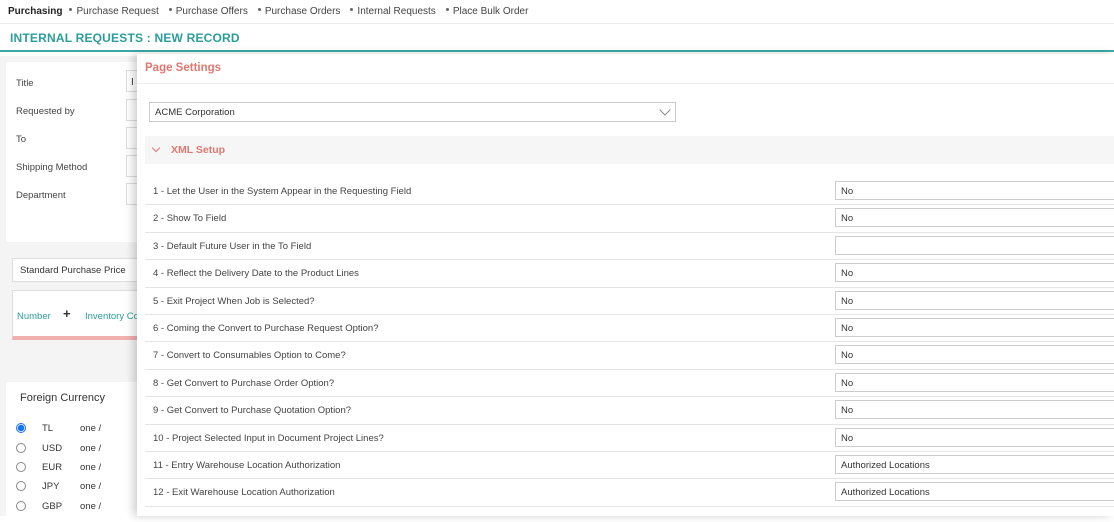 This screenshot has height=522, width=1114. What do you see at coordinates (125, 37) in the screenshot?
I see `page-title: INTERNAL REQUESTS : NEW RECORD` at bounding box center [125, 37].